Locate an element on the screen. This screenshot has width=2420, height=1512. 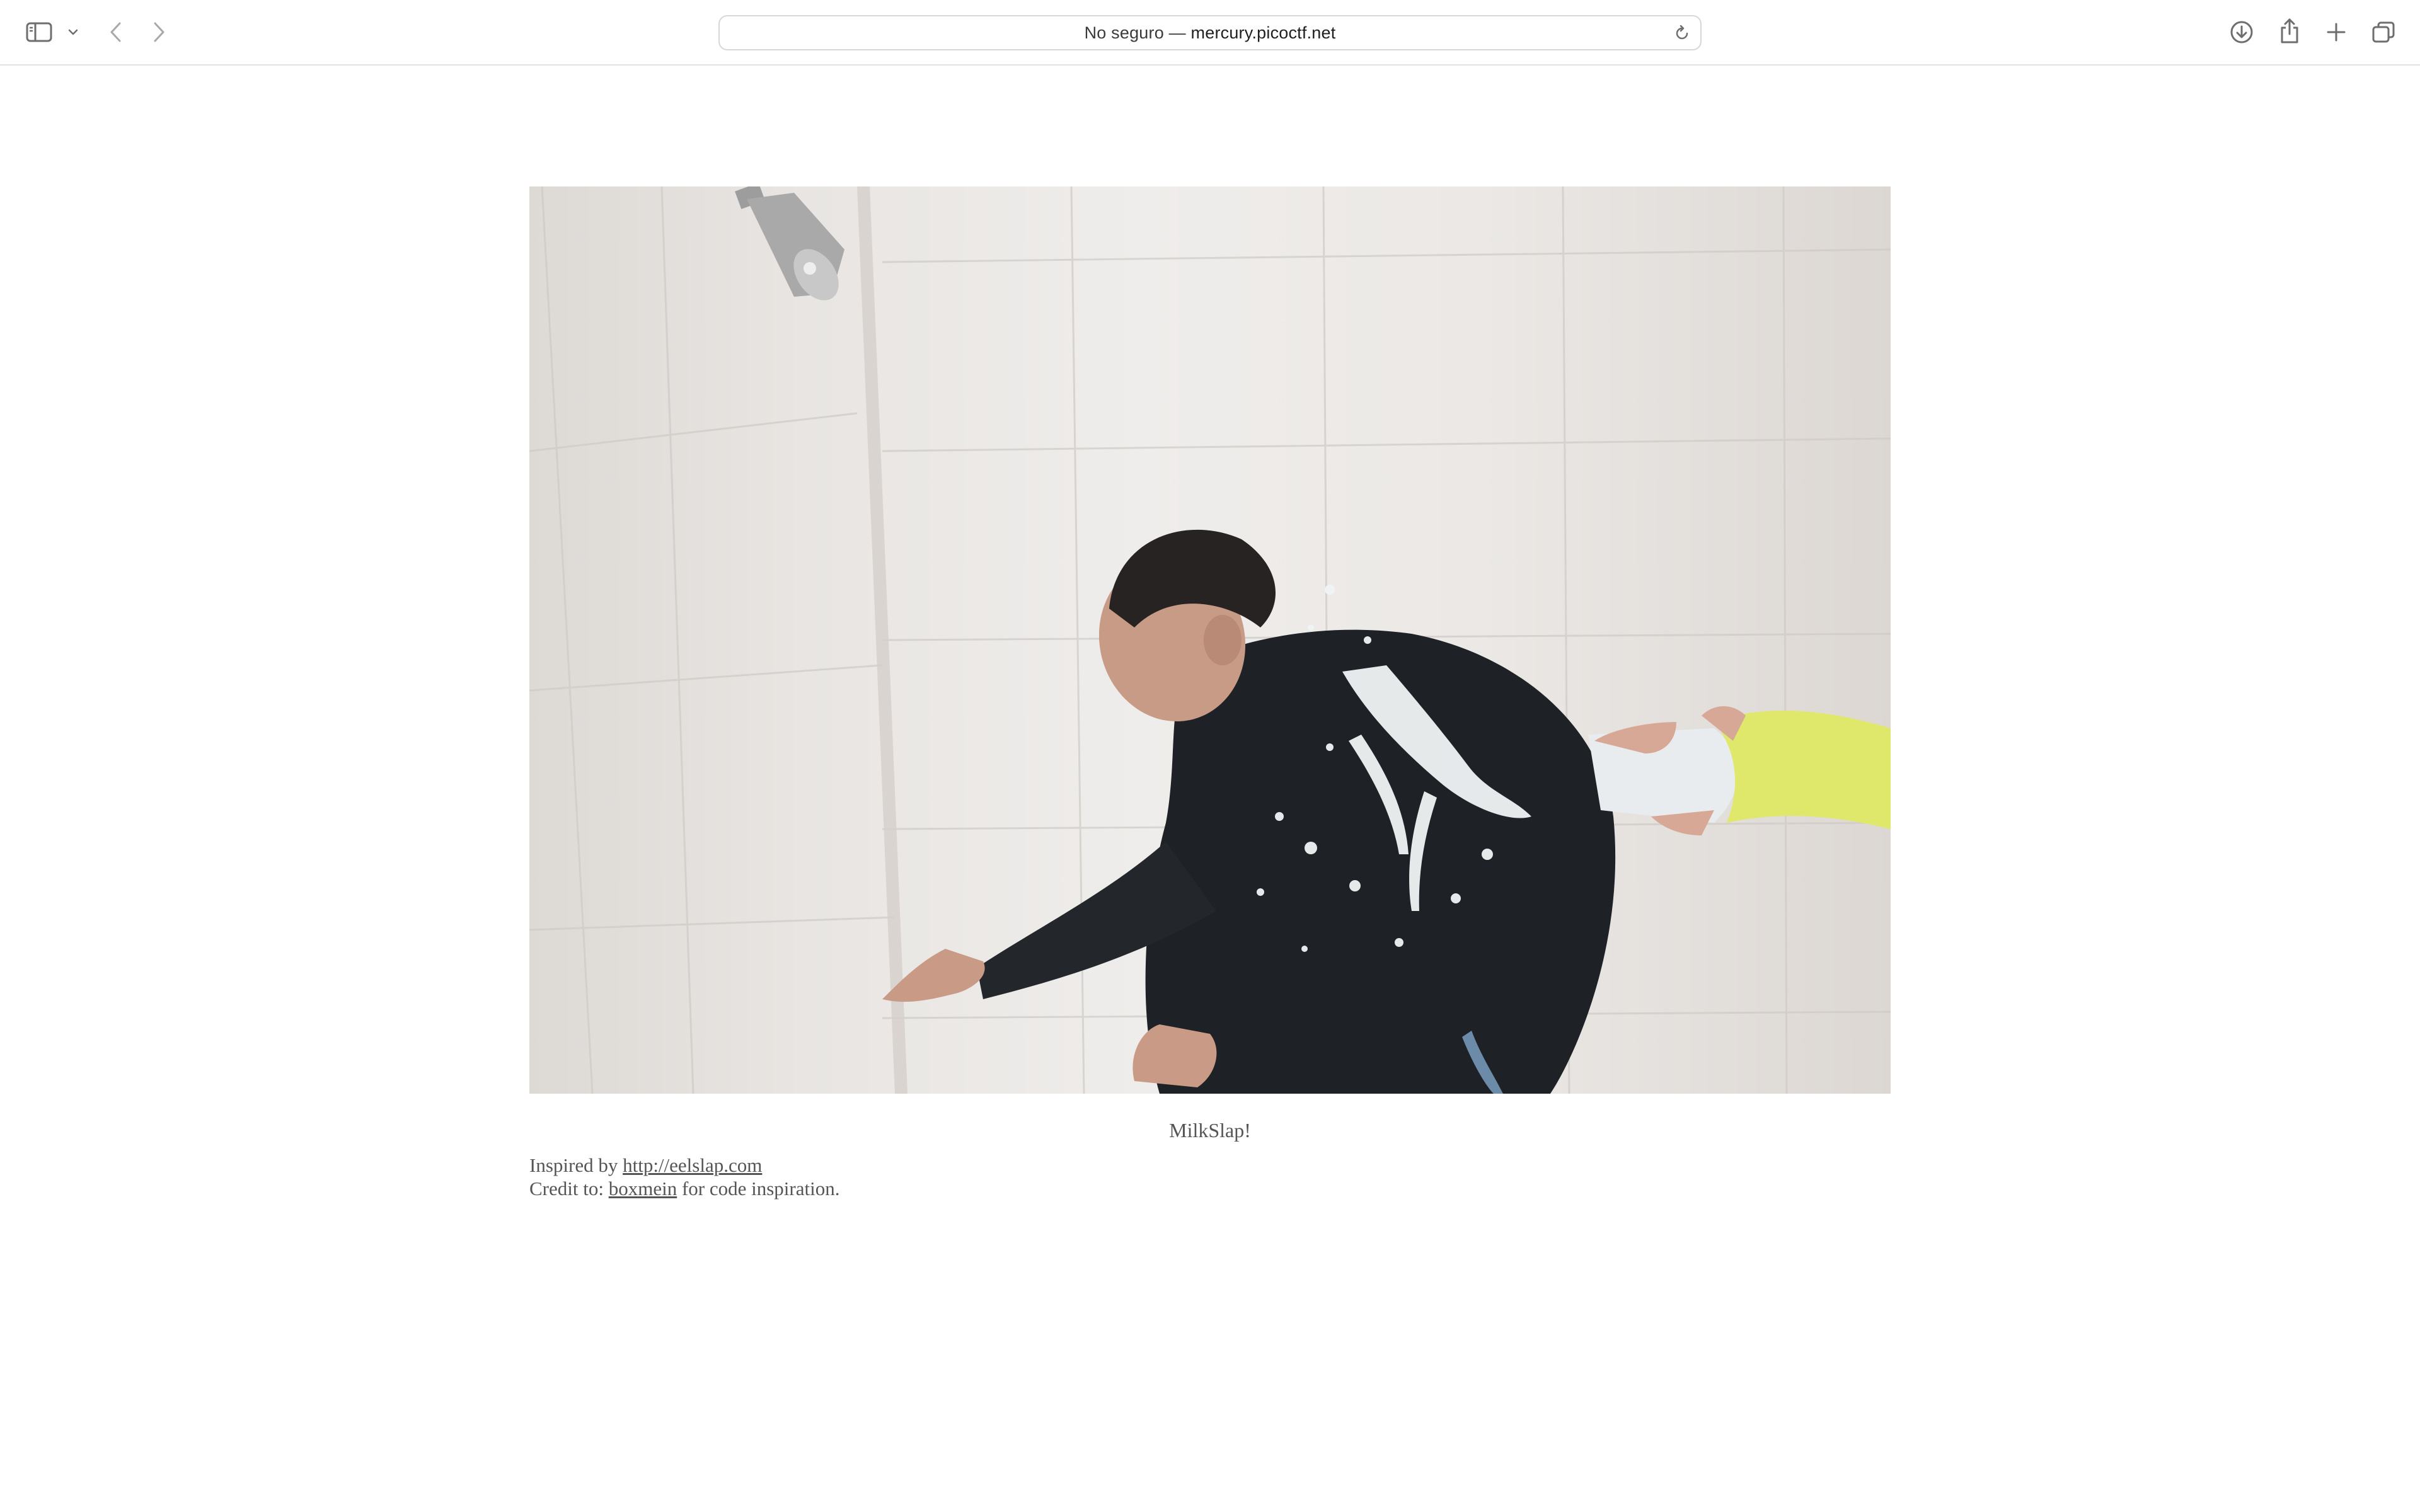
share-icon is located at coordinates (2289, 30).